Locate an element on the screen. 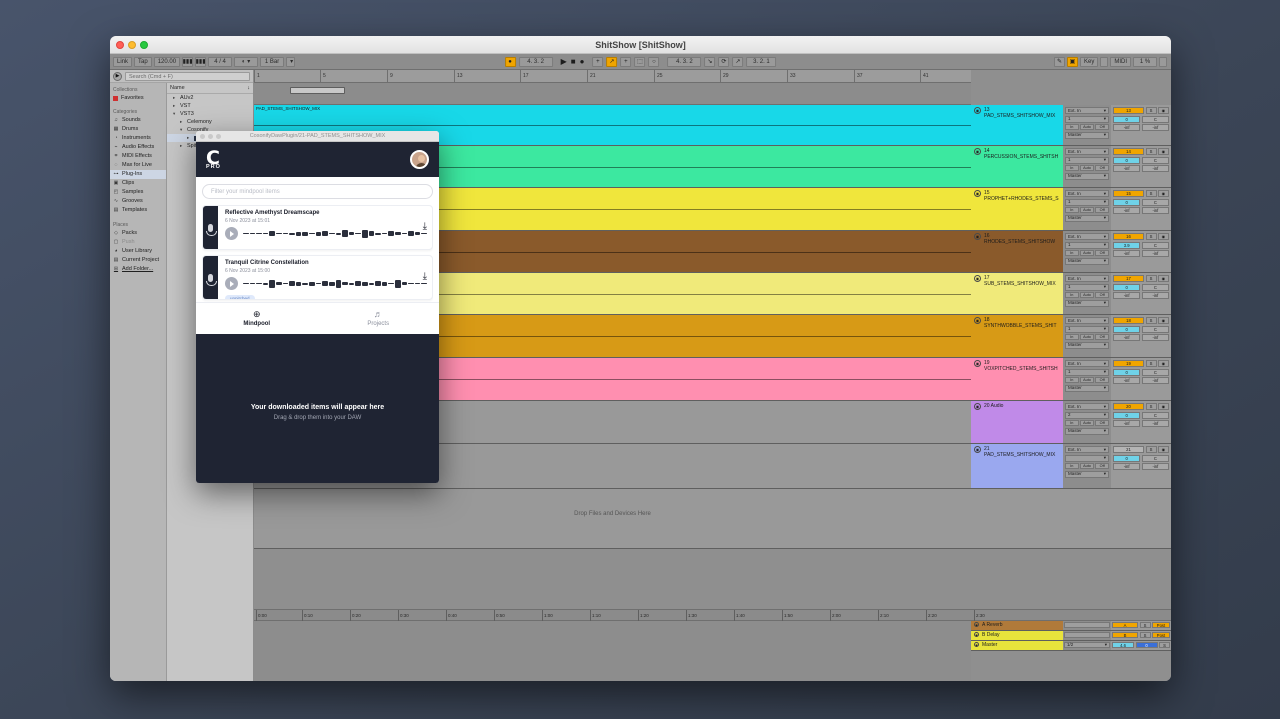 The height and width of the screenshot is (719, 1280). metronome-icon: ▮▮▮ is located at coordinates (188, 61).